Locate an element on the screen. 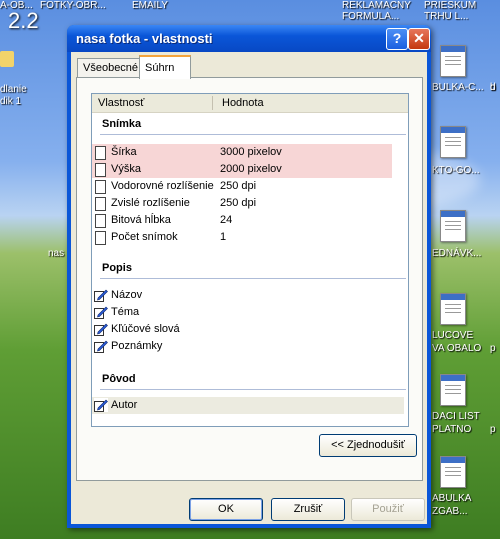 The height and width of the screenshot is (539, 500). list-item: Téma is located at coordinates (242, 312).